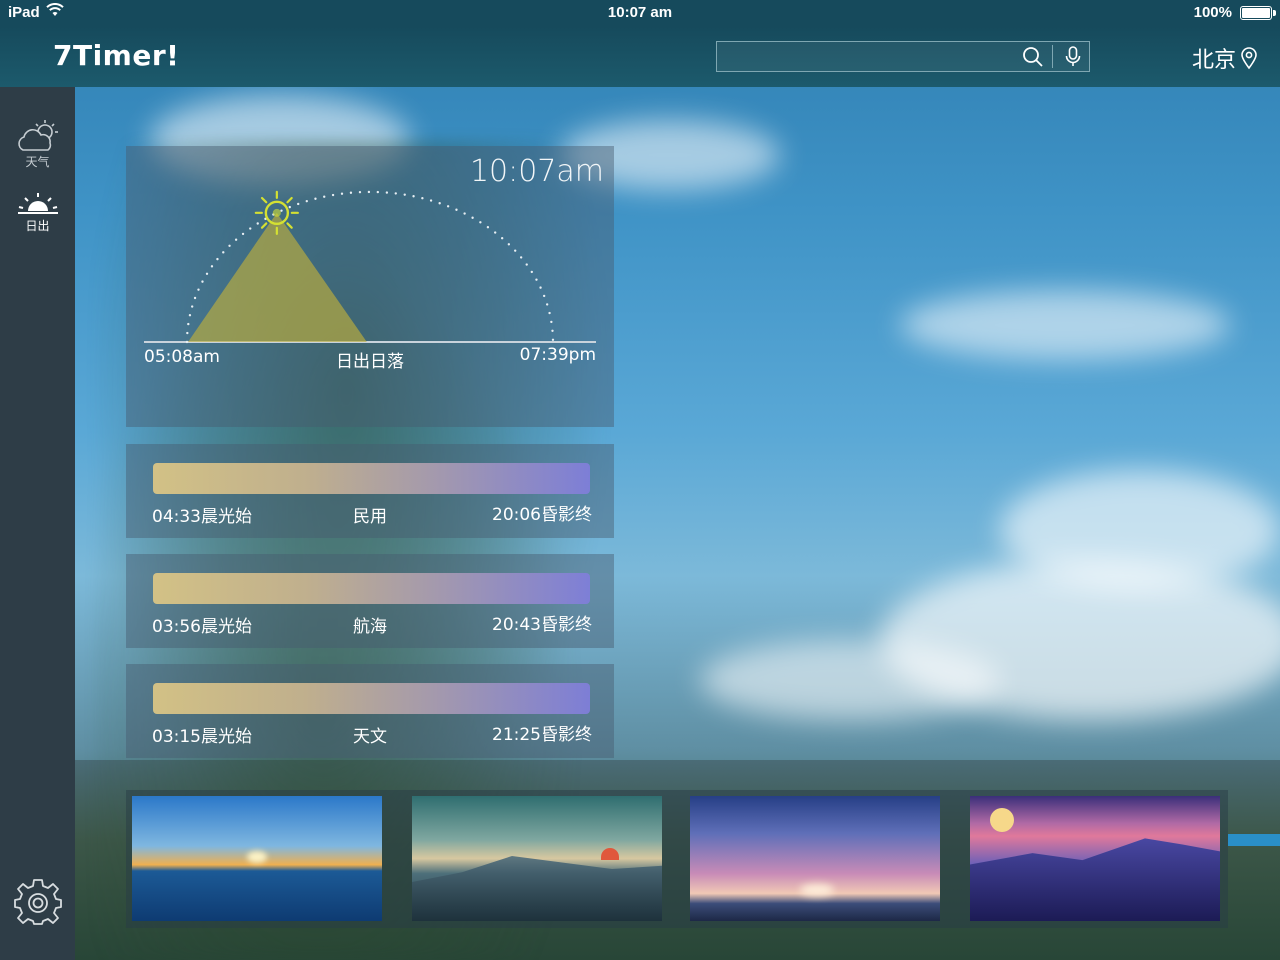 The width and height of the screenshot is (1280, 960). Describe the element at coordinates (542, 625) in the screenshot. I see `dusk-time: 20:43昏影终` at that location.